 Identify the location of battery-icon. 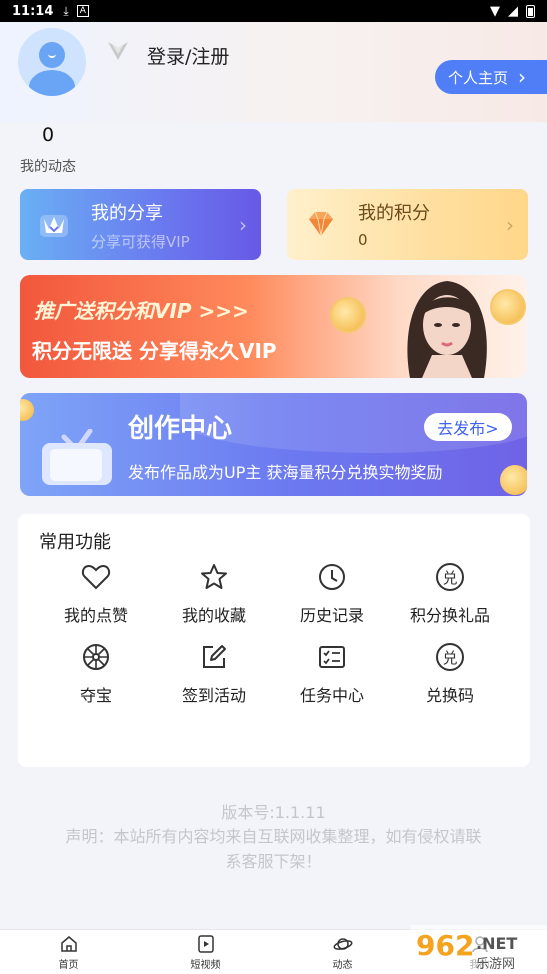
(530, 11).